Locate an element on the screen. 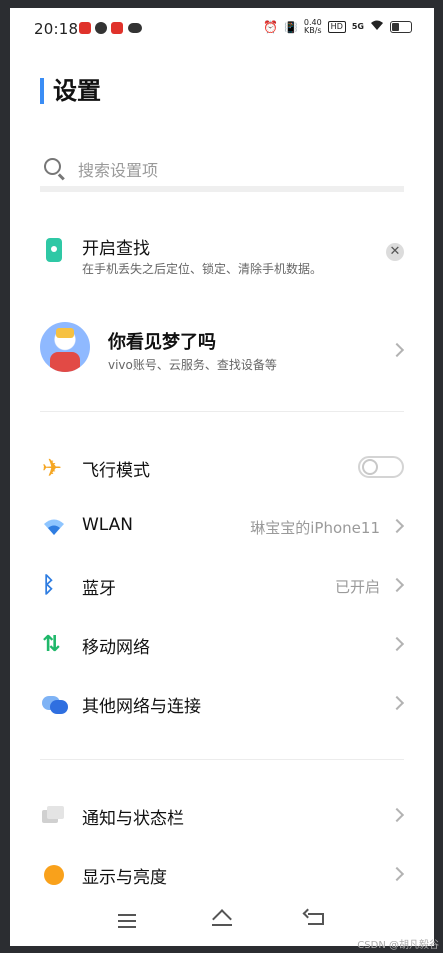  close-icon: ✕ is located at coordinates (395, 252).